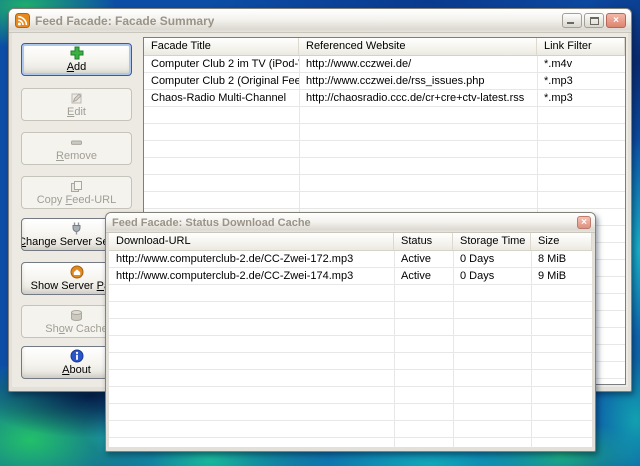 This screenshot has height=466, width=640. I want to click on cache-table-header: Download-URL Status Storage Time Size, so click(350, 242).